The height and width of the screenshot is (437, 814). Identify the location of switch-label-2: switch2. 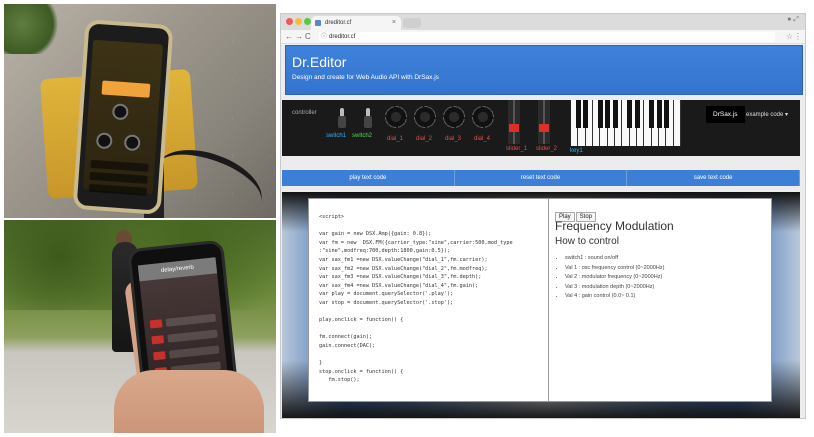
(362, 136).